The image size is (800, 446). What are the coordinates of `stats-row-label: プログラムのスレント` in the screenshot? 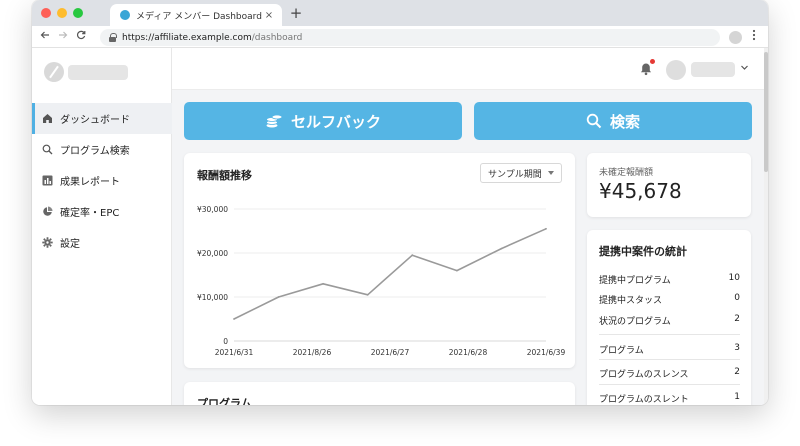 It's located at (644, 400).